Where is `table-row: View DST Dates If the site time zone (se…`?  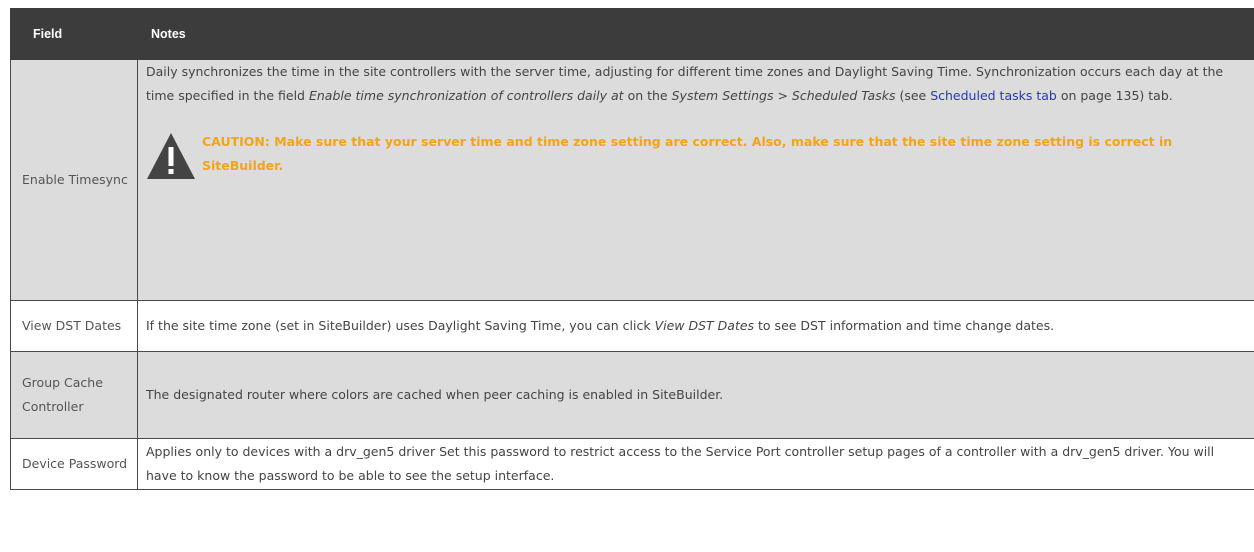
table-row: View DST Dates If the site time zone (se… is located at coordinates (632, 326).